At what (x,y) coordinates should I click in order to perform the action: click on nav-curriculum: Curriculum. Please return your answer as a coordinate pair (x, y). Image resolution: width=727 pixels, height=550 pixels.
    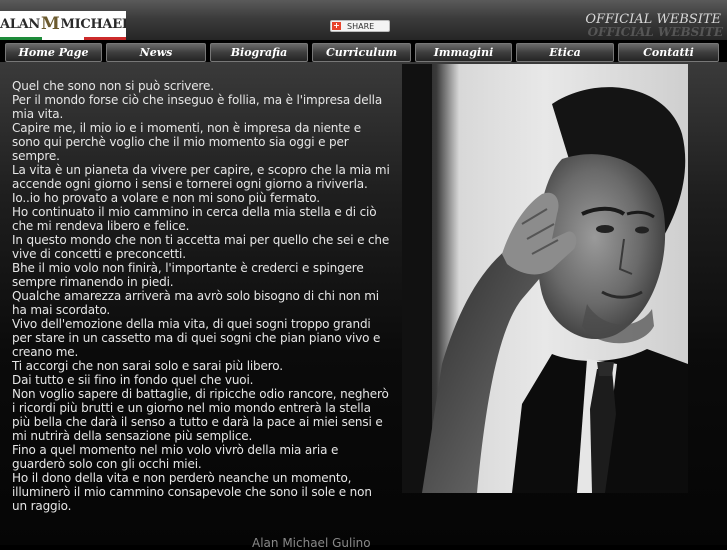
    Looking at the image, I should click on (361, 52).